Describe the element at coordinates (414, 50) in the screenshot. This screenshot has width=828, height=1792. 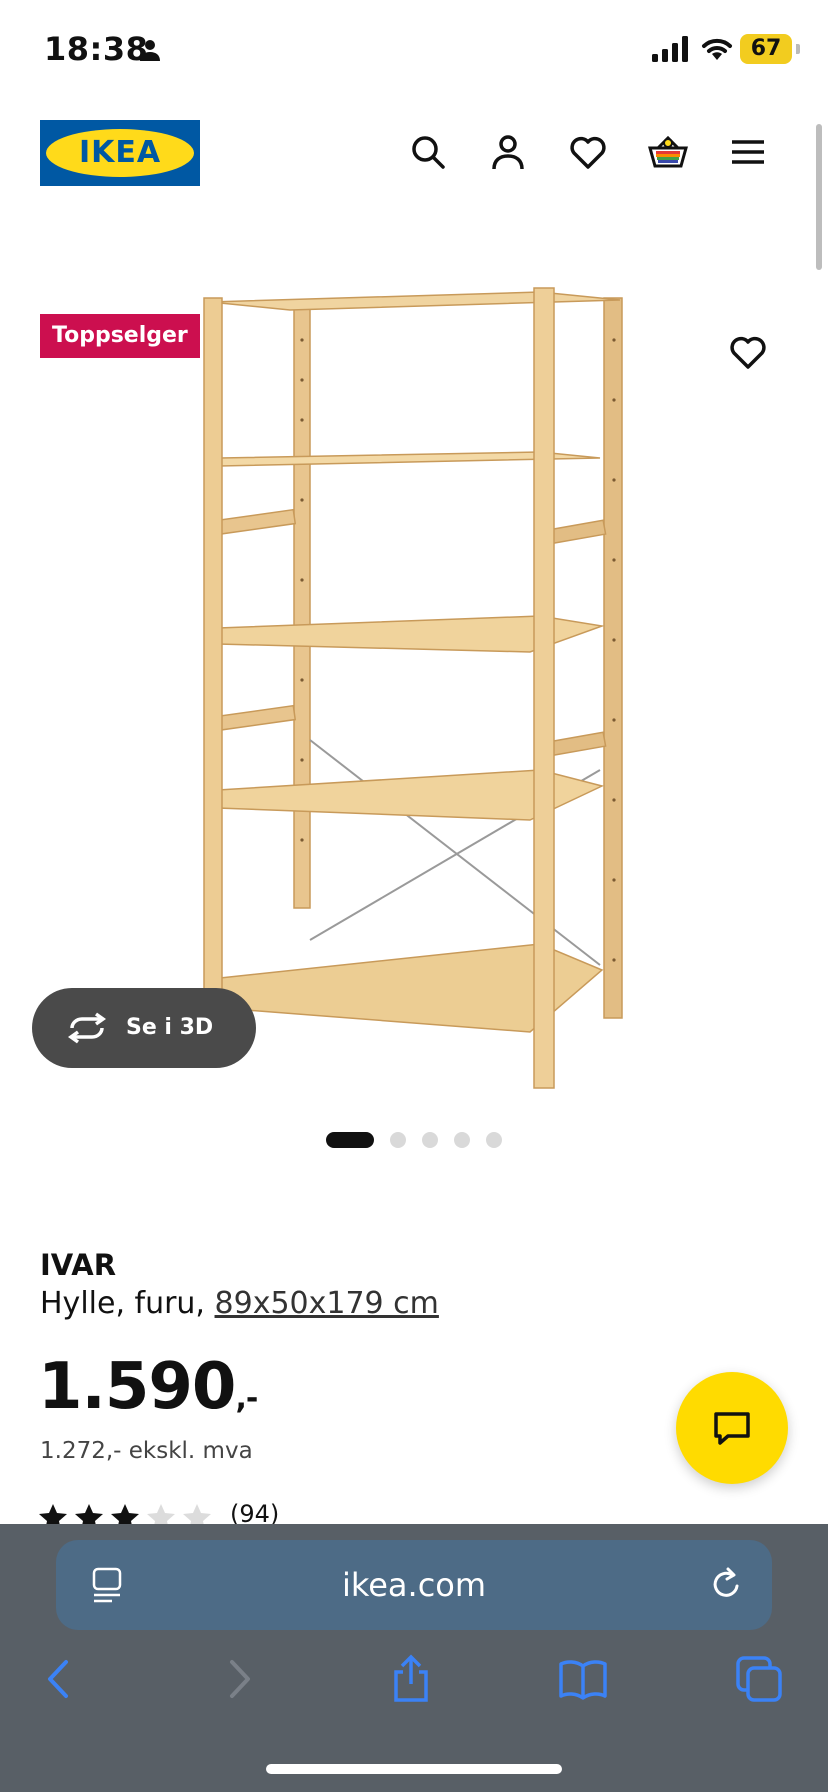
I see `status-bar: 18:38 67` at that location.